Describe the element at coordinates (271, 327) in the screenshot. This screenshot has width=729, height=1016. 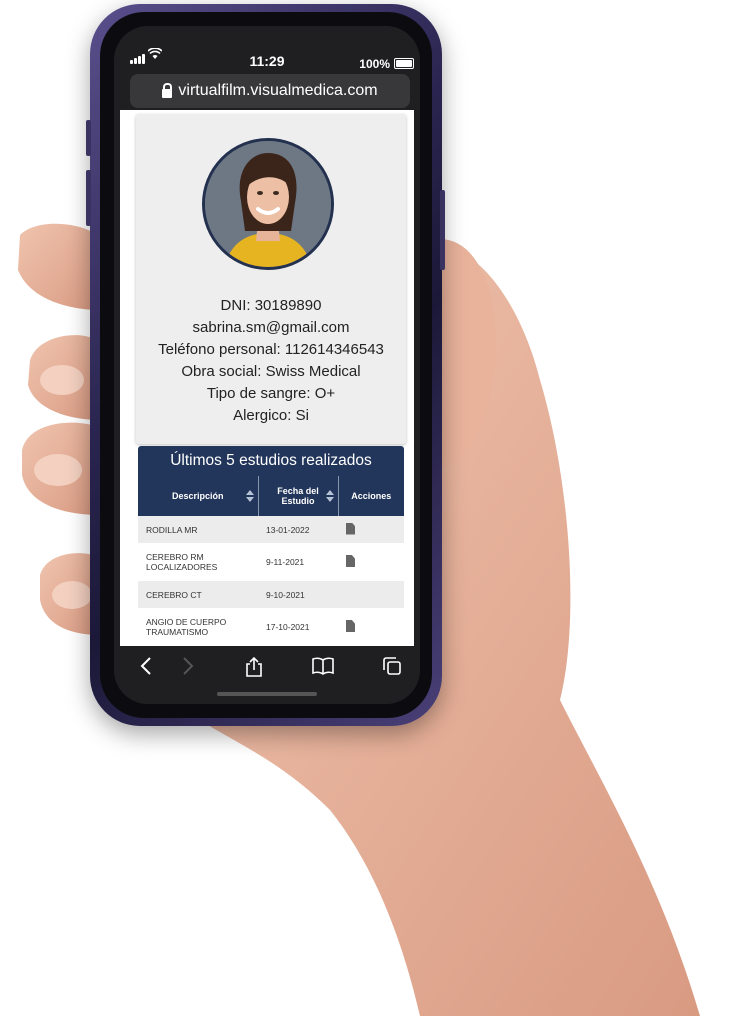
I see `info-email: sabrina.sm@gmail.com` at that location.